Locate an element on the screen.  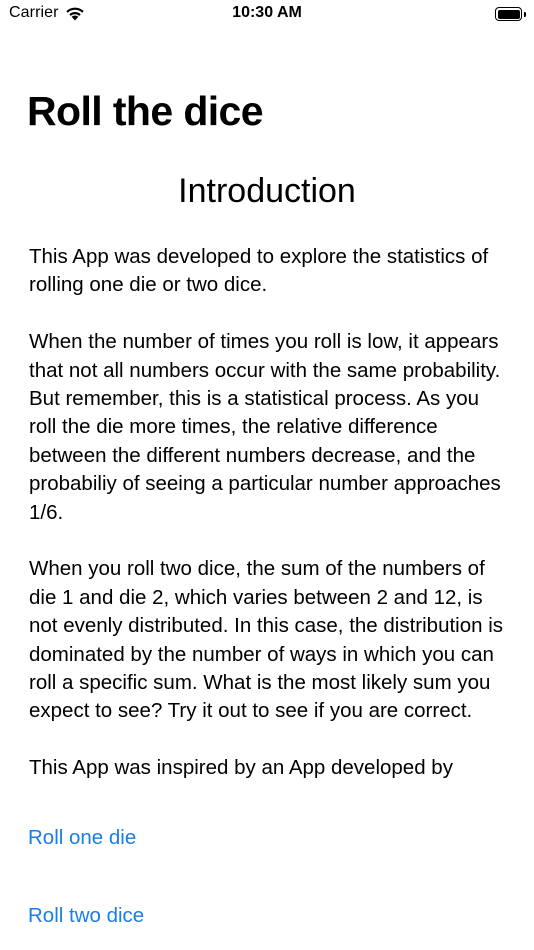
roll-one-die-button: Roll one die is located at coordinates (82, 838).